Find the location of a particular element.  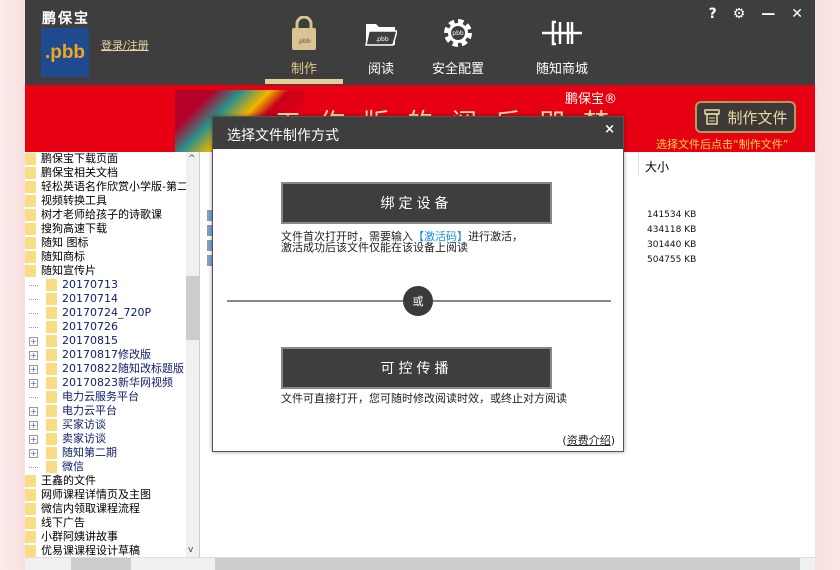

tree-item-label: 优易课课程设计草稿 is located at coordinates (90, 550).